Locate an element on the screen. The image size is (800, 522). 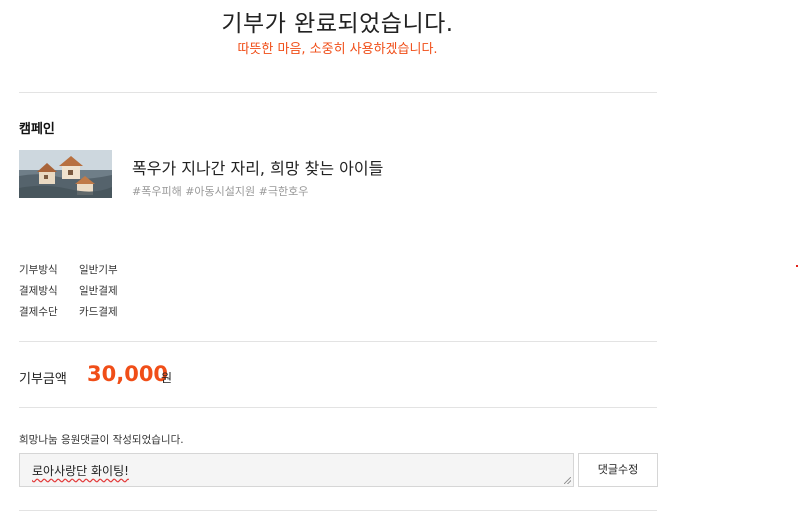
amount-label: 기부금액 is located at coordinates (43, 379).